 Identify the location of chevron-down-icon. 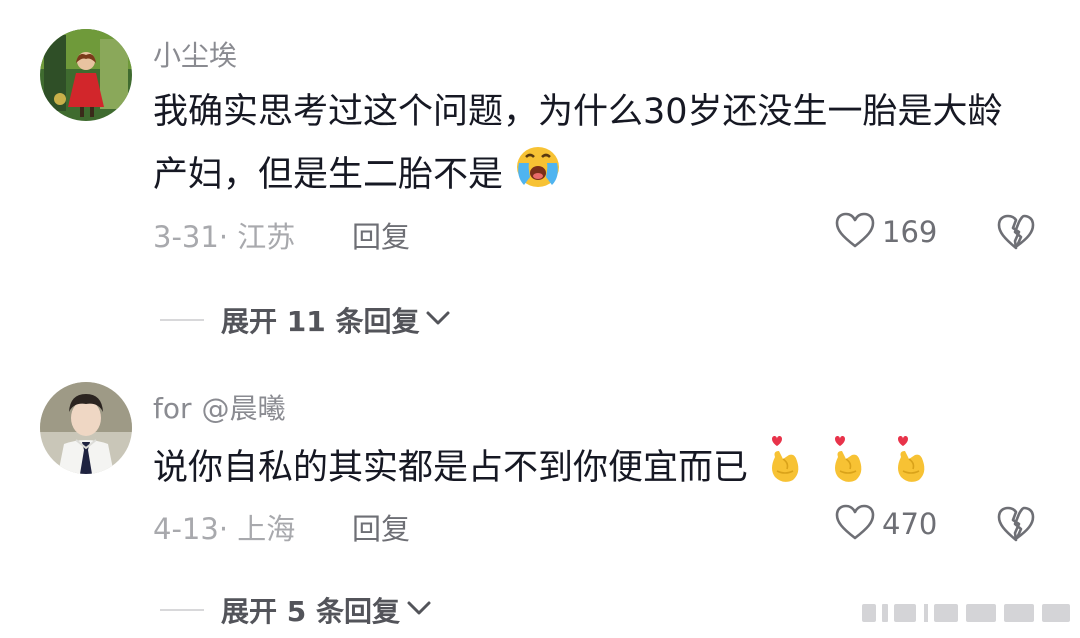
(419, 610).